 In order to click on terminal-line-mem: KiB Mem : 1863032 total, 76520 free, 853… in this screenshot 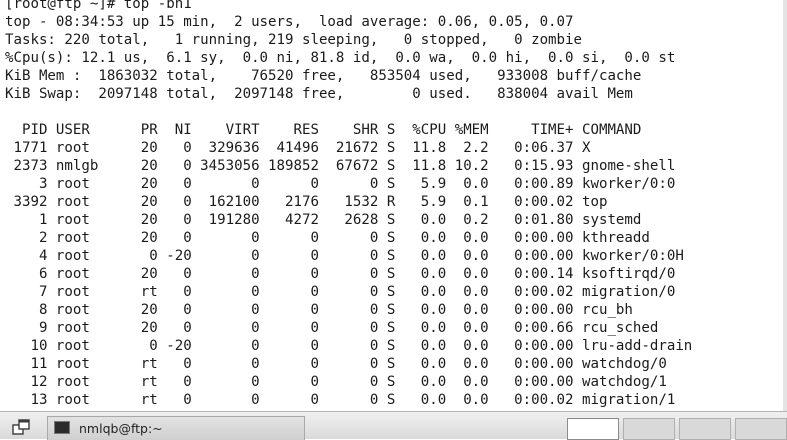, I will do `click(323, 76)`.